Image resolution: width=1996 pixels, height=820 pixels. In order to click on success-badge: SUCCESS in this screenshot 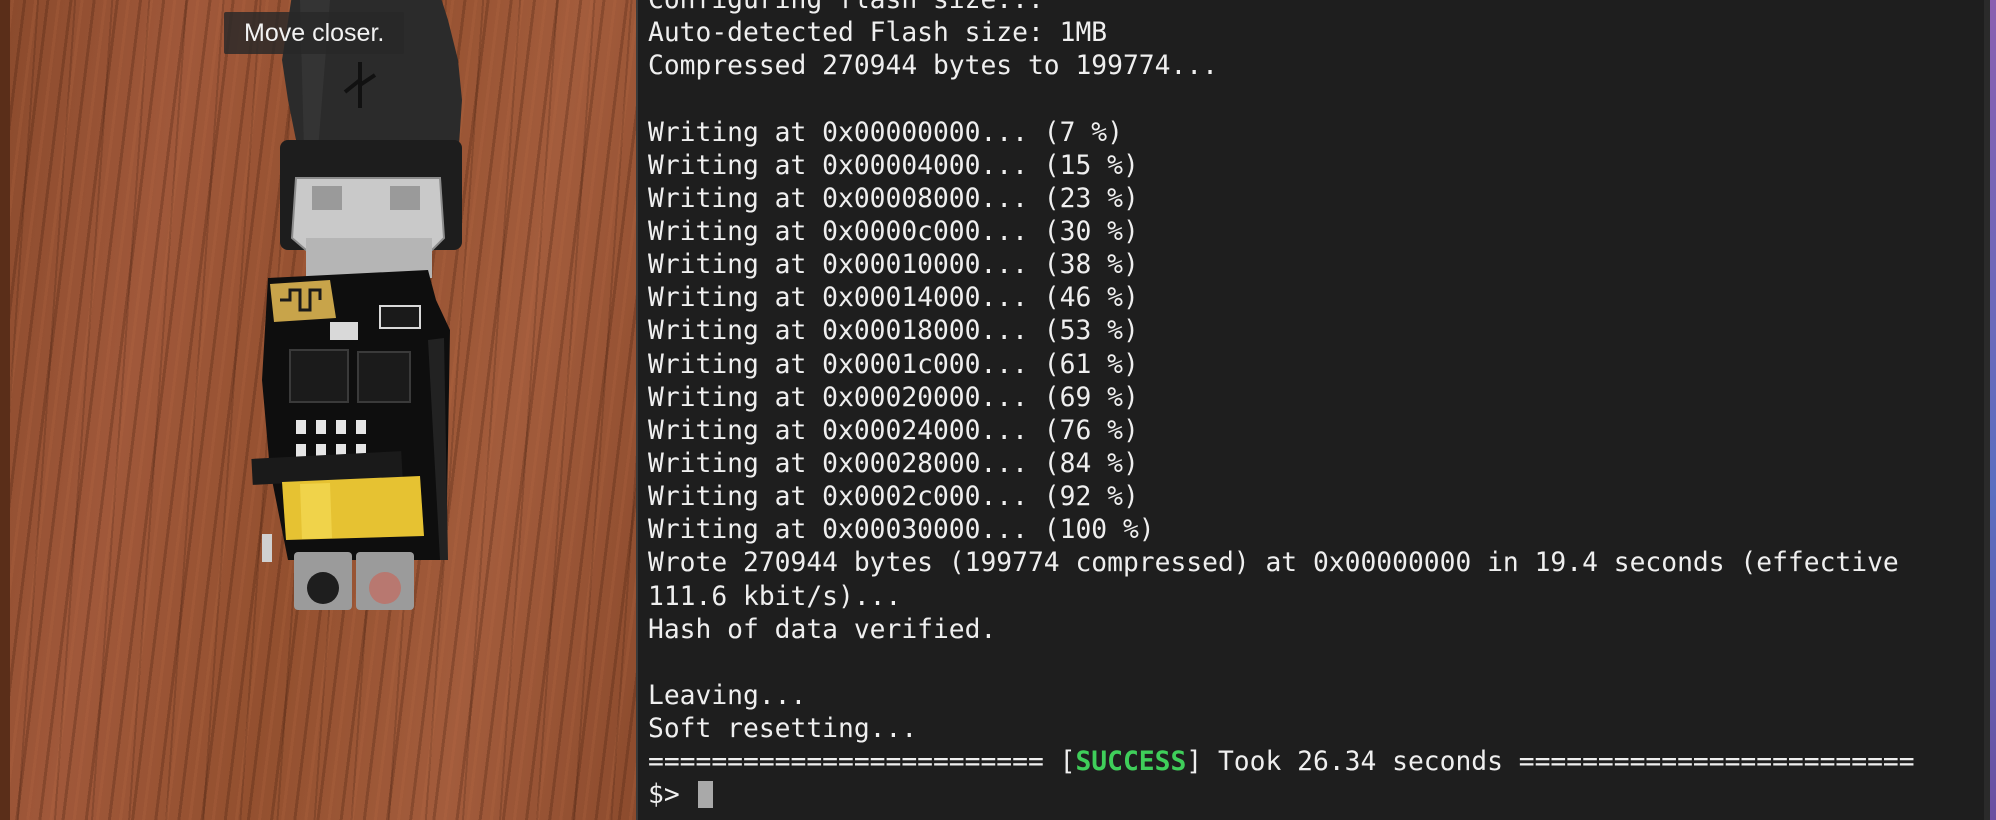, I will do `click(1131, 762)`.